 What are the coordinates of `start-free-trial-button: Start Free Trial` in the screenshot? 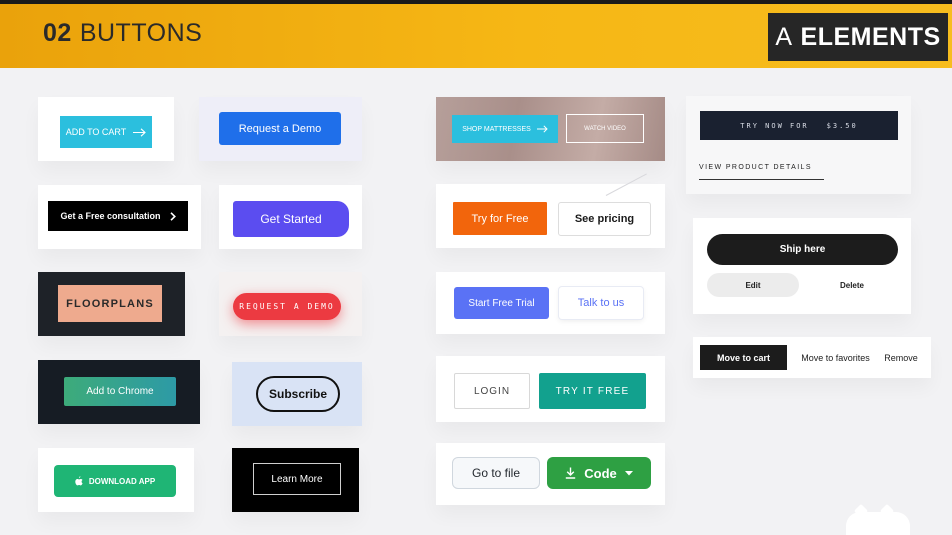 It's located at (501, 303).